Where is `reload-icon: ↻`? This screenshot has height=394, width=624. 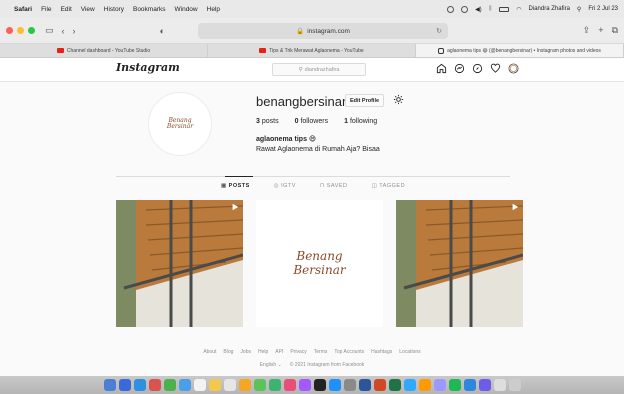 reload-icon: ↻ is located at coordinates (439, 31).